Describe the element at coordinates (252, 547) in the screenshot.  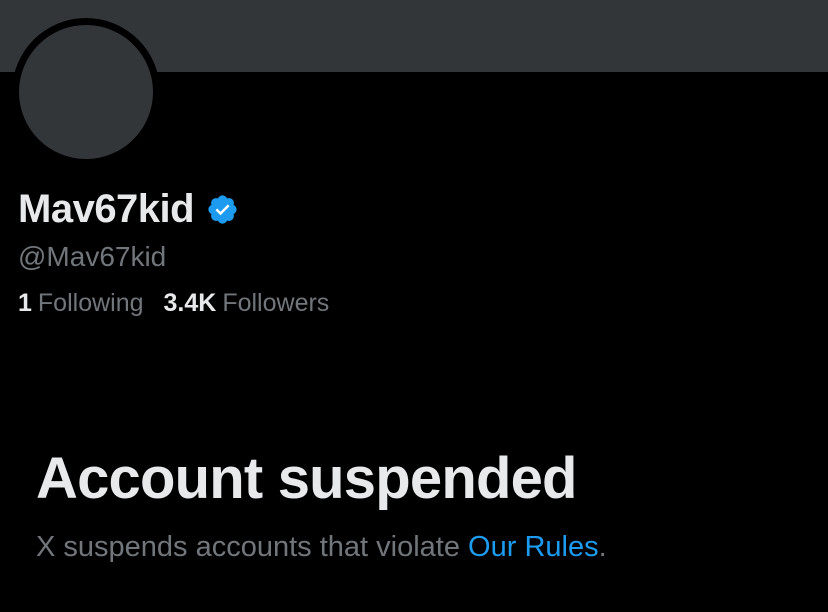
I see `suspended-description-text: X suspends accounts that violate` at that location.